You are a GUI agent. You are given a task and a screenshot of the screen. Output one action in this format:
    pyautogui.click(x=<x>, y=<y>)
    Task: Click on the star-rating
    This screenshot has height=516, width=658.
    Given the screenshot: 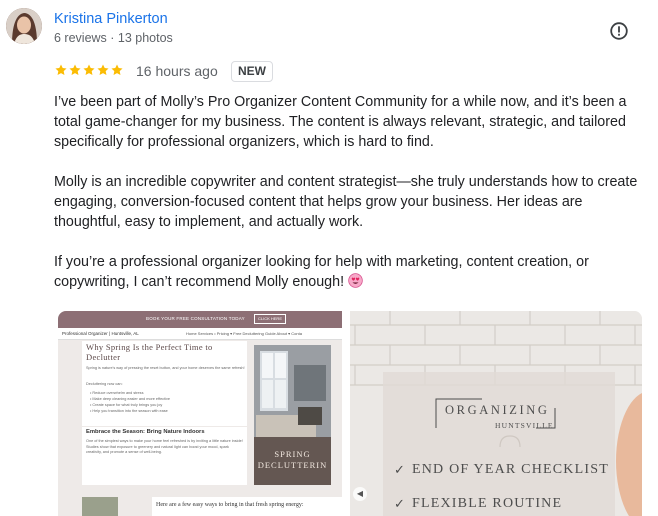 What is the action you would take?
    pyautogui.click(x=89, y=70)
    